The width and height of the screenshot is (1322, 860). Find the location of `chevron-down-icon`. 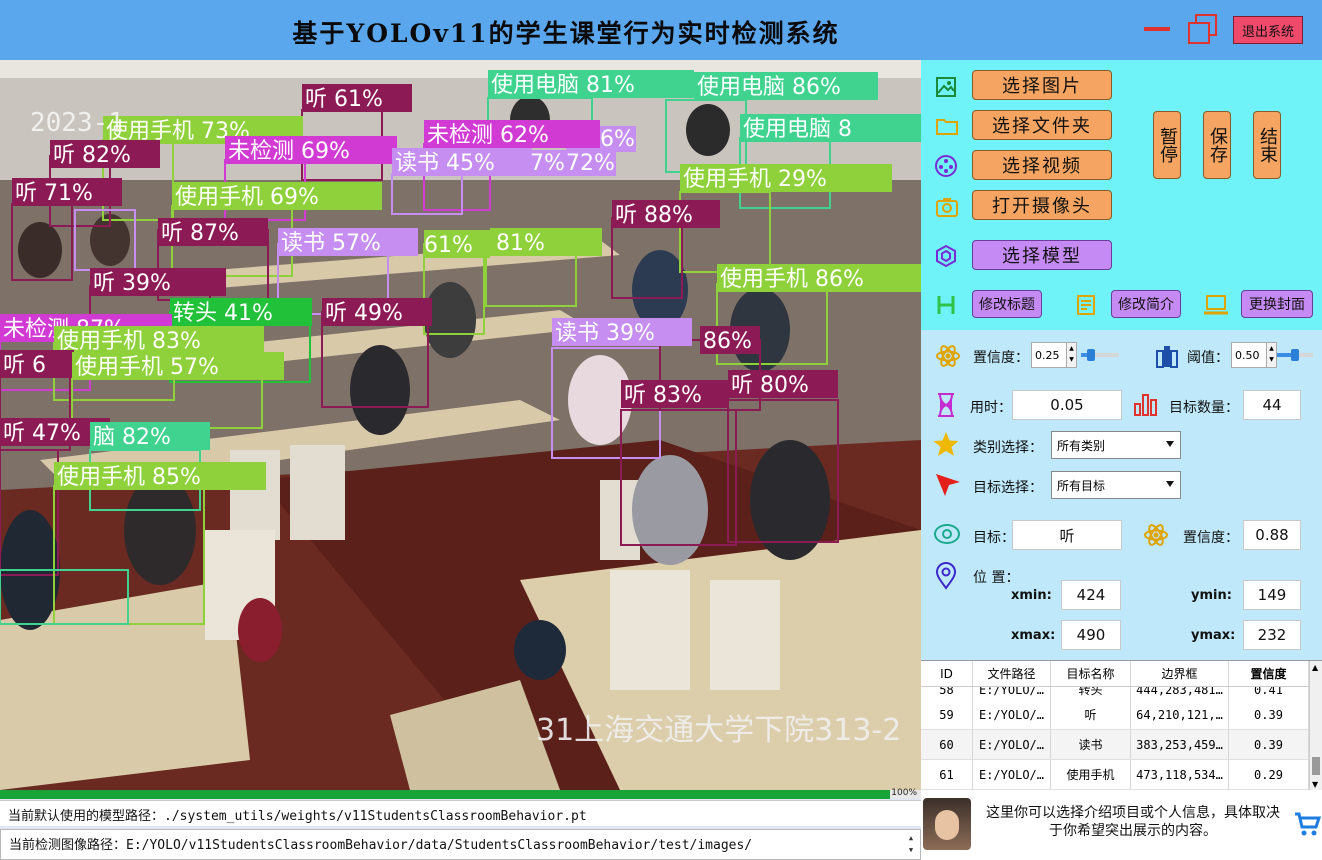

chevron-down-icon is located at coordinates (1170, 444).